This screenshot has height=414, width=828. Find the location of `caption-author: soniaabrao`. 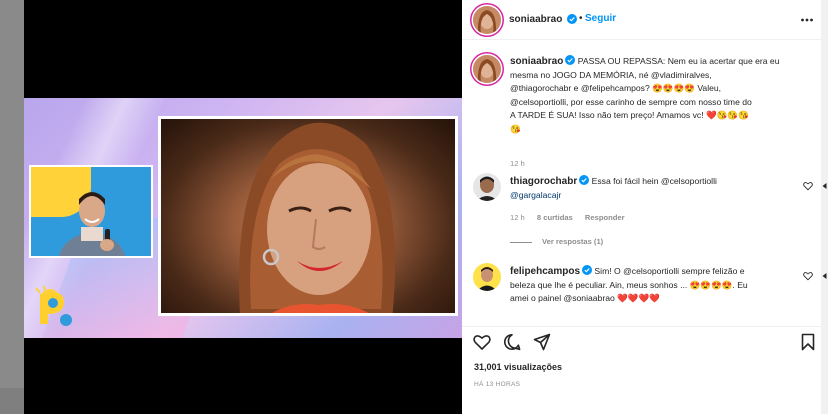

caption-author: soniaabrao is located at coordinates (536, 61).